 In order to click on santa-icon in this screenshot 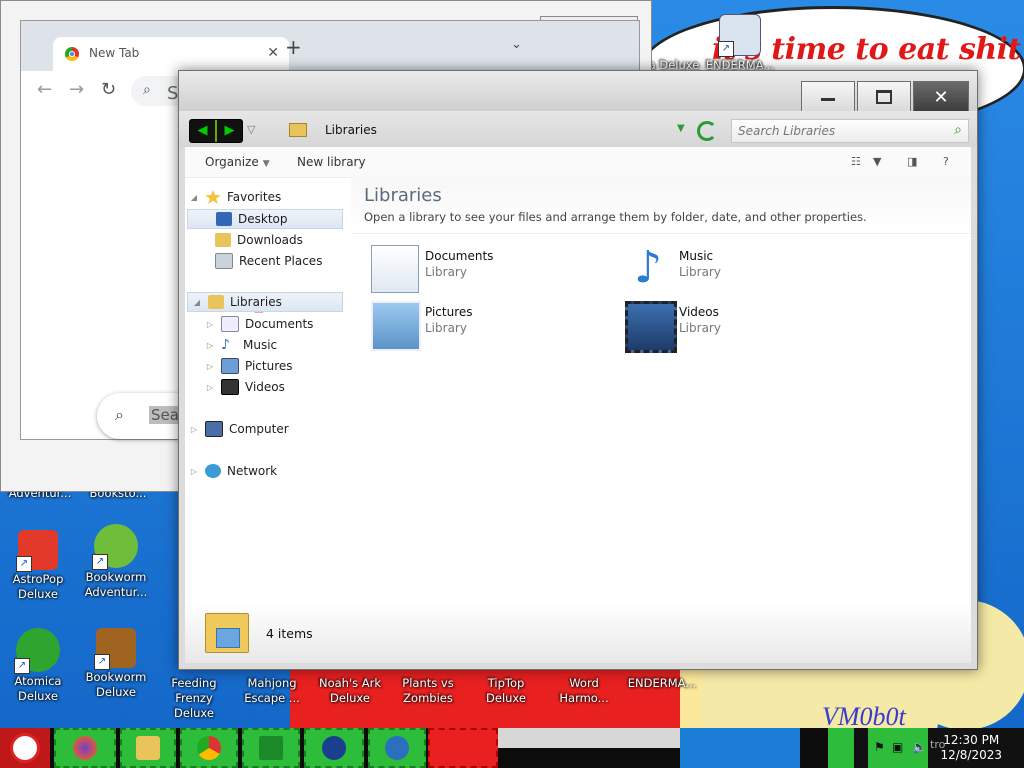, I will do `click(25, 748)`.